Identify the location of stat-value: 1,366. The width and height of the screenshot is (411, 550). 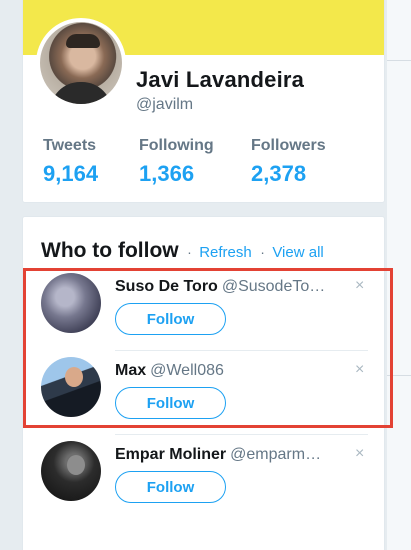
(167, 173).